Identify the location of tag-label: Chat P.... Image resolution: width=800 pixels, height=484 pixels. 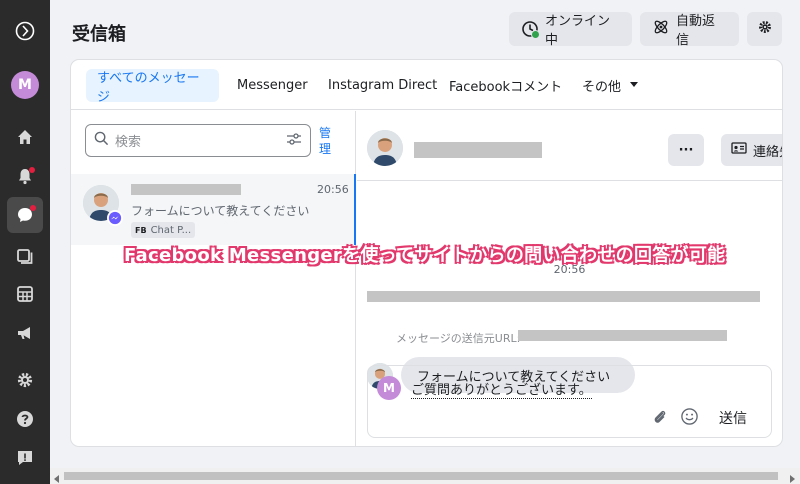
(171, 230).